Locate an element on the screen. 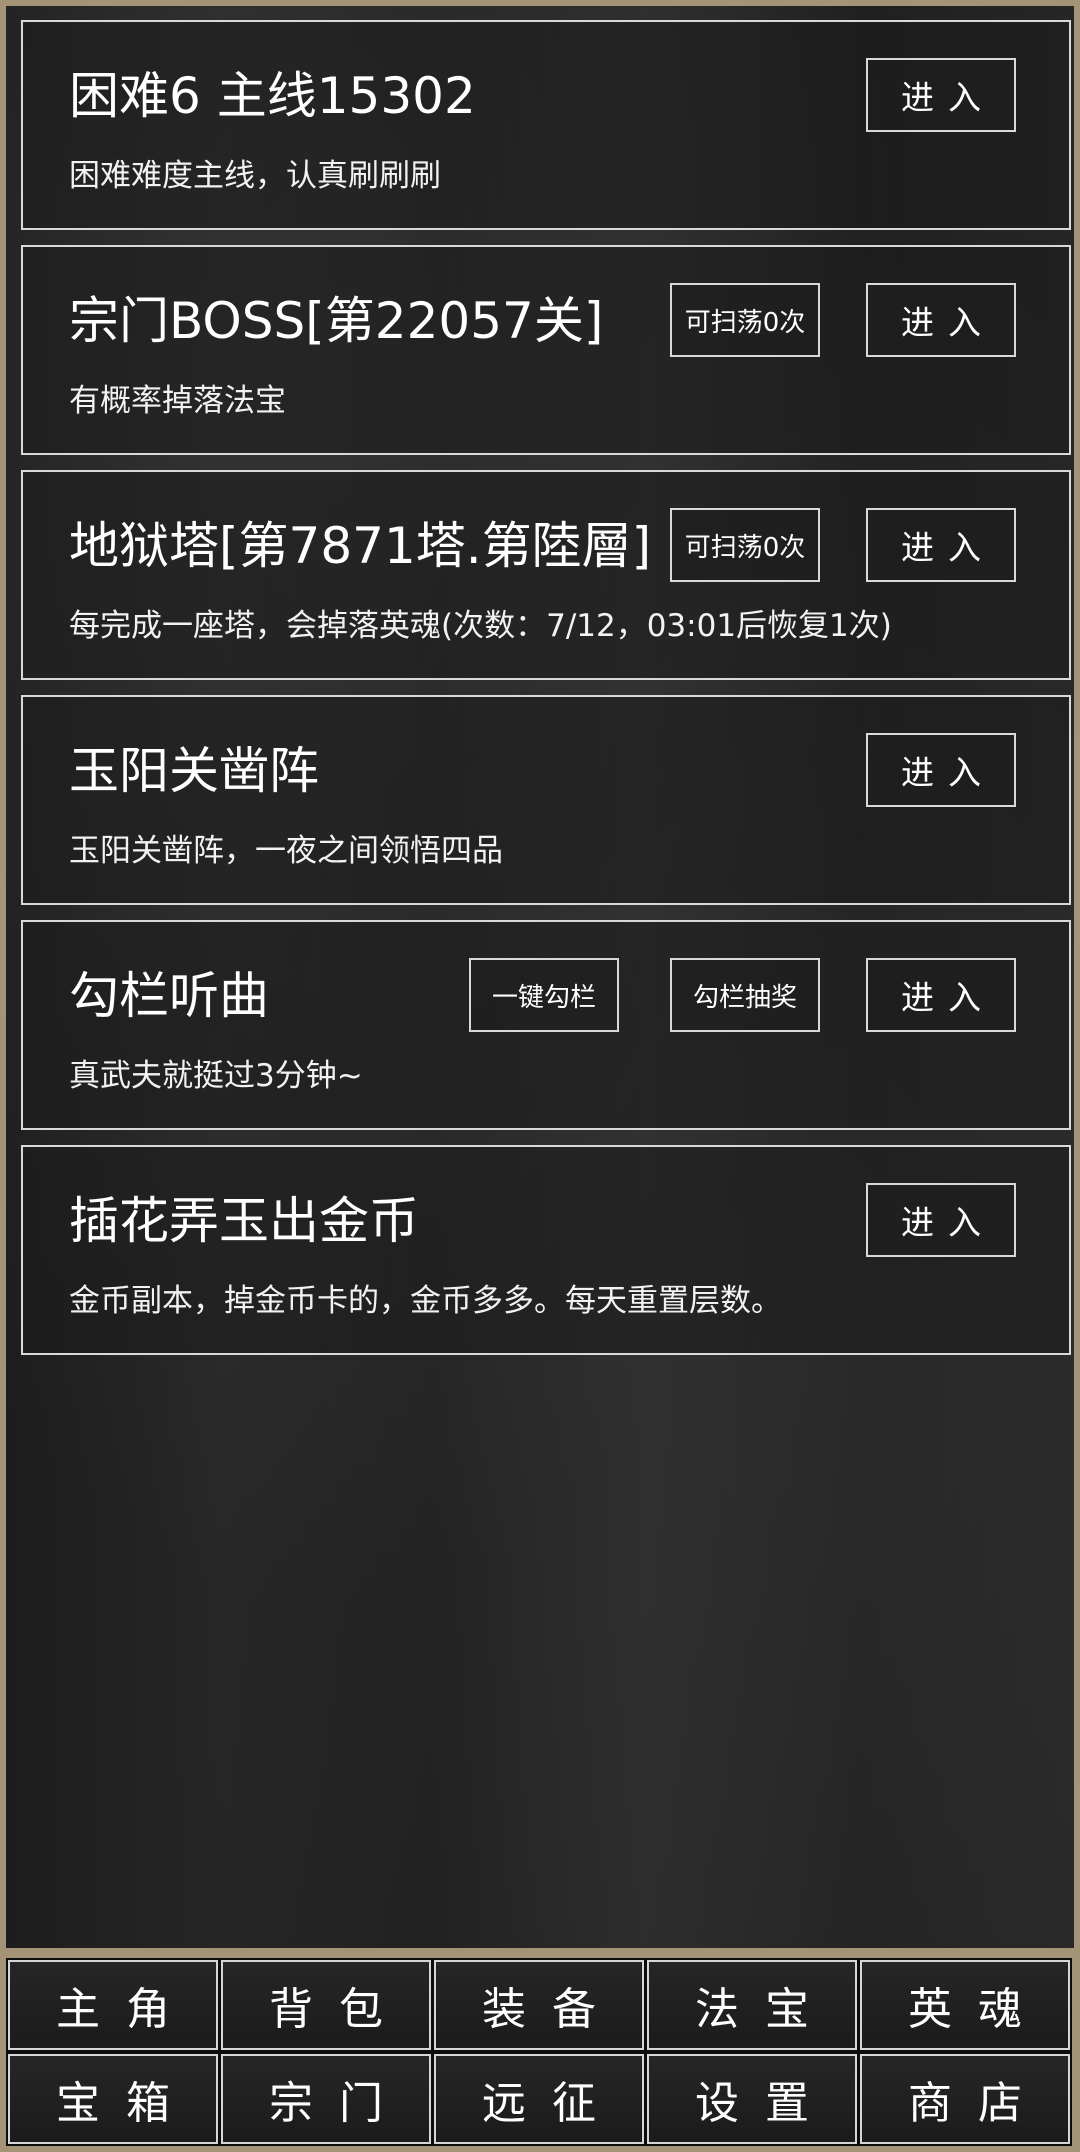  card-desc: 有概率掉落法宝 is located at coordinates (177, 401).